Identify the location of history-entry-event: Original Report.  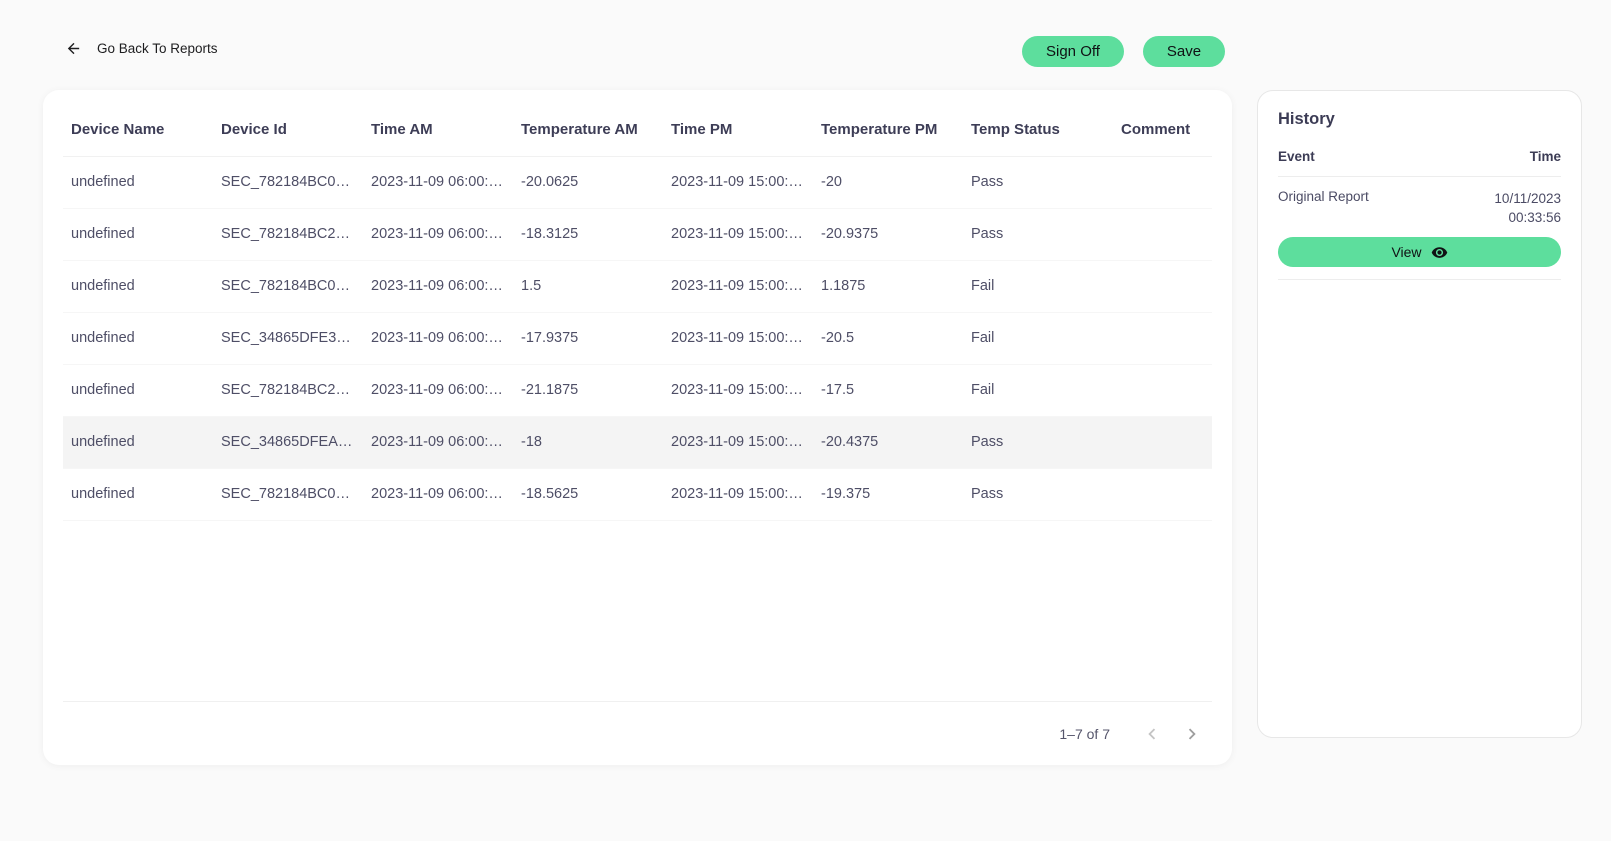
(1323, 196).